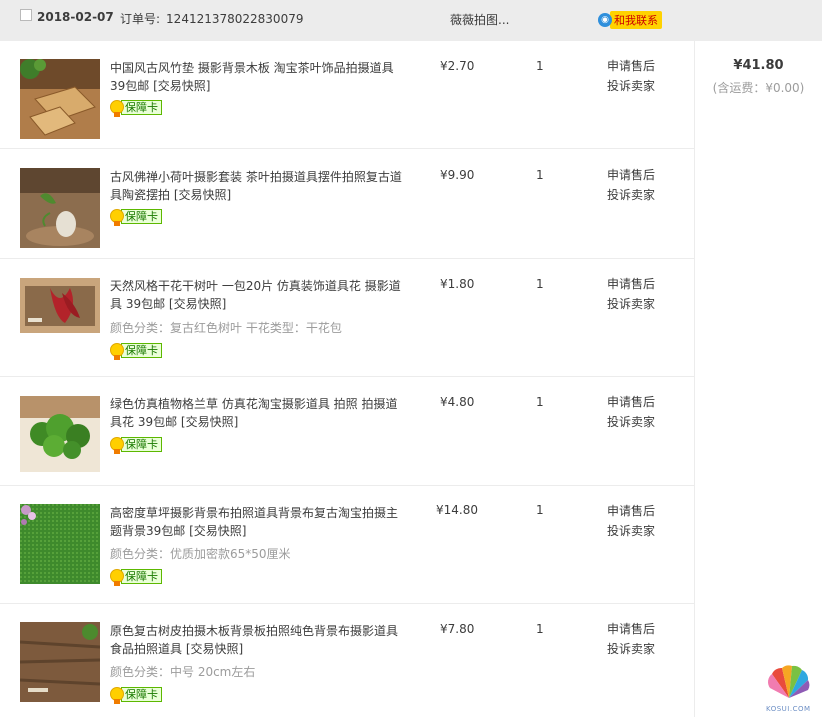 The width and height of the screenshot is (822, 717). I want to click on product-title: 古风佛禅小荷叶摄影套装 茶叶拍摄道具摆件拍照复古道具陶瓷摆拍, so click(256, 186).